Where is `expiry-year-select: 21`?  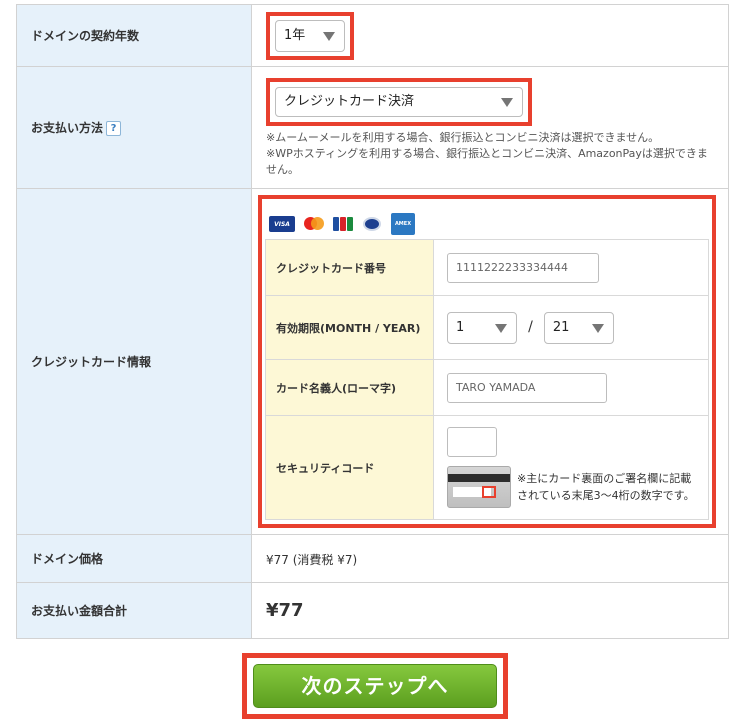 expiry-year-select: 21 is located at coordinates (578, 327).